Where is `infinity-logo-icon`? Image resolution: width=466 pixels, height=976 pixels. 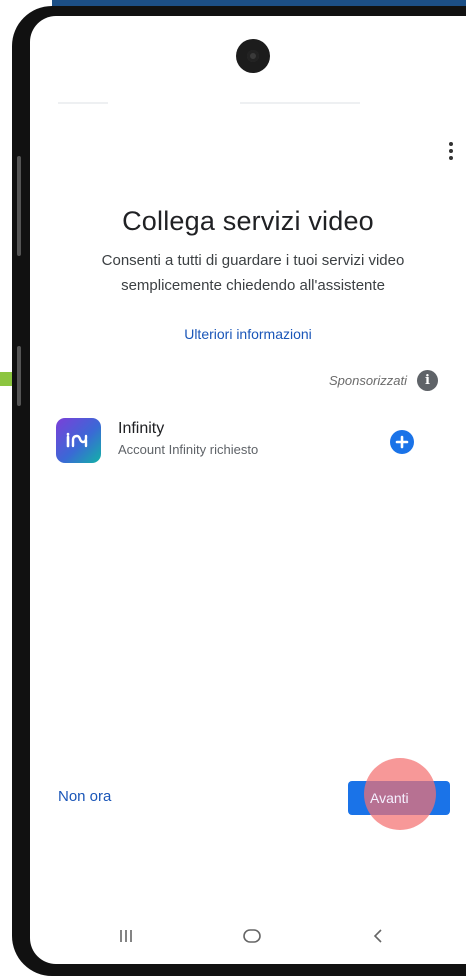
infinity-logo-icon is located at coordinates (78, 440).